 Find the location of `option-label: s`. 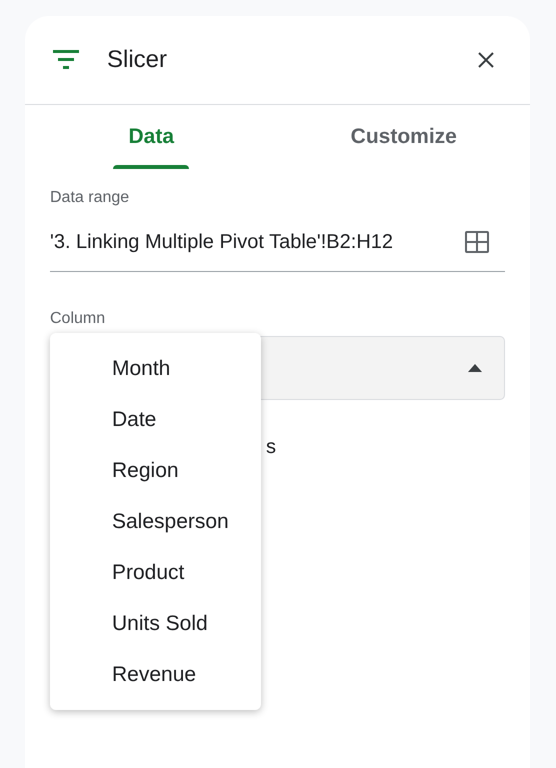

option-label: s is located at coordinates (271, 447).